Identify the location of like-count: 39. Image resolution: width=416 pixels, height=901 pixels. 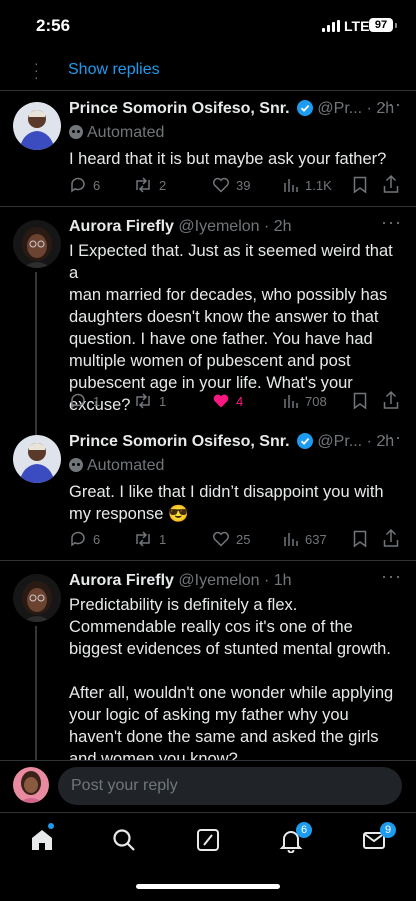
(243, 185).